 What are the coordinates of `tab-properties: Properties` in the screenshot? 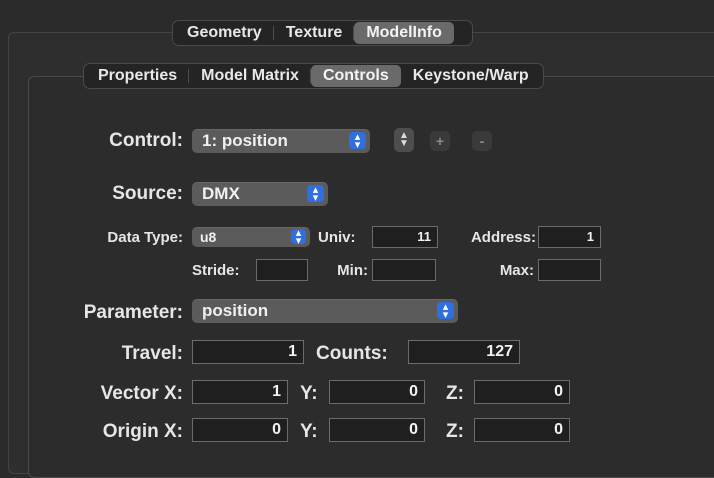 It's located at (138, 76).